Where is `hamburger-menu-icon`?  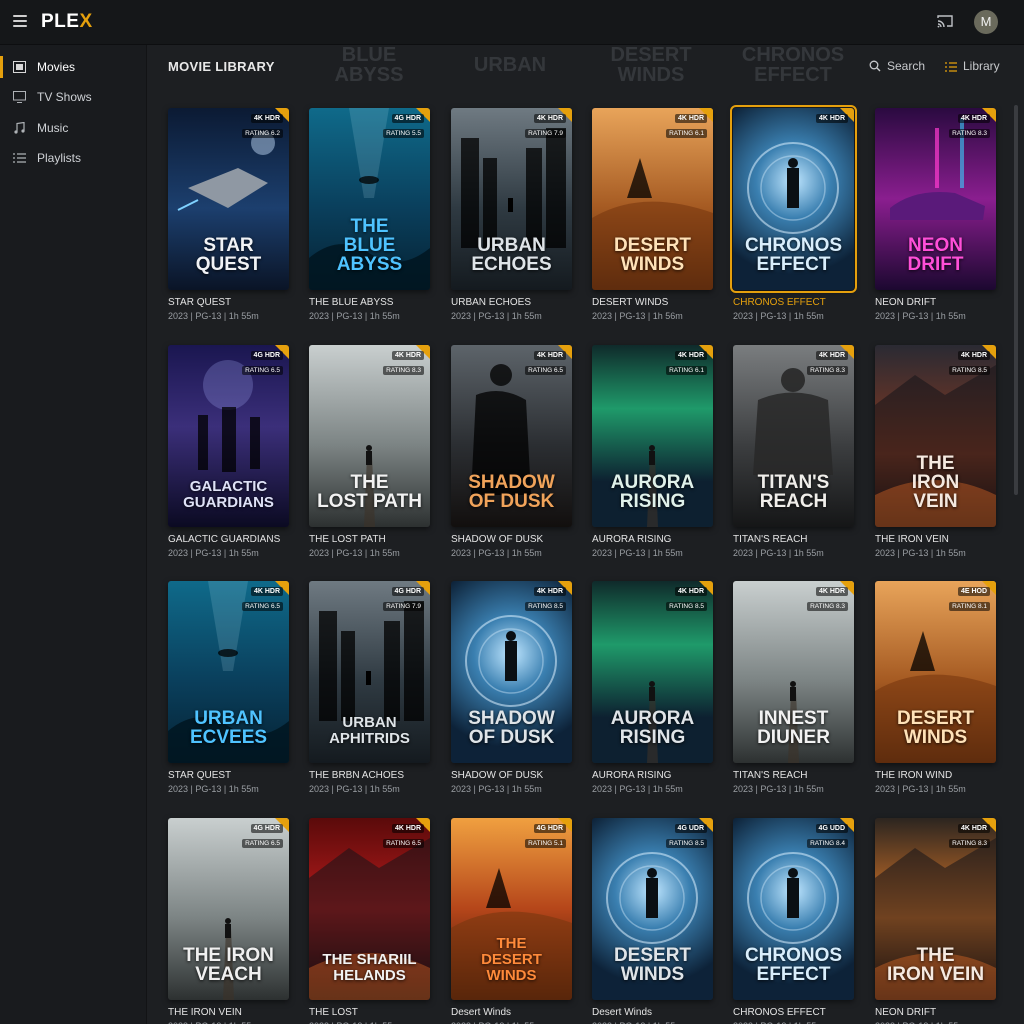 hamburger-menu-icon is located at coordinates (20, 21).